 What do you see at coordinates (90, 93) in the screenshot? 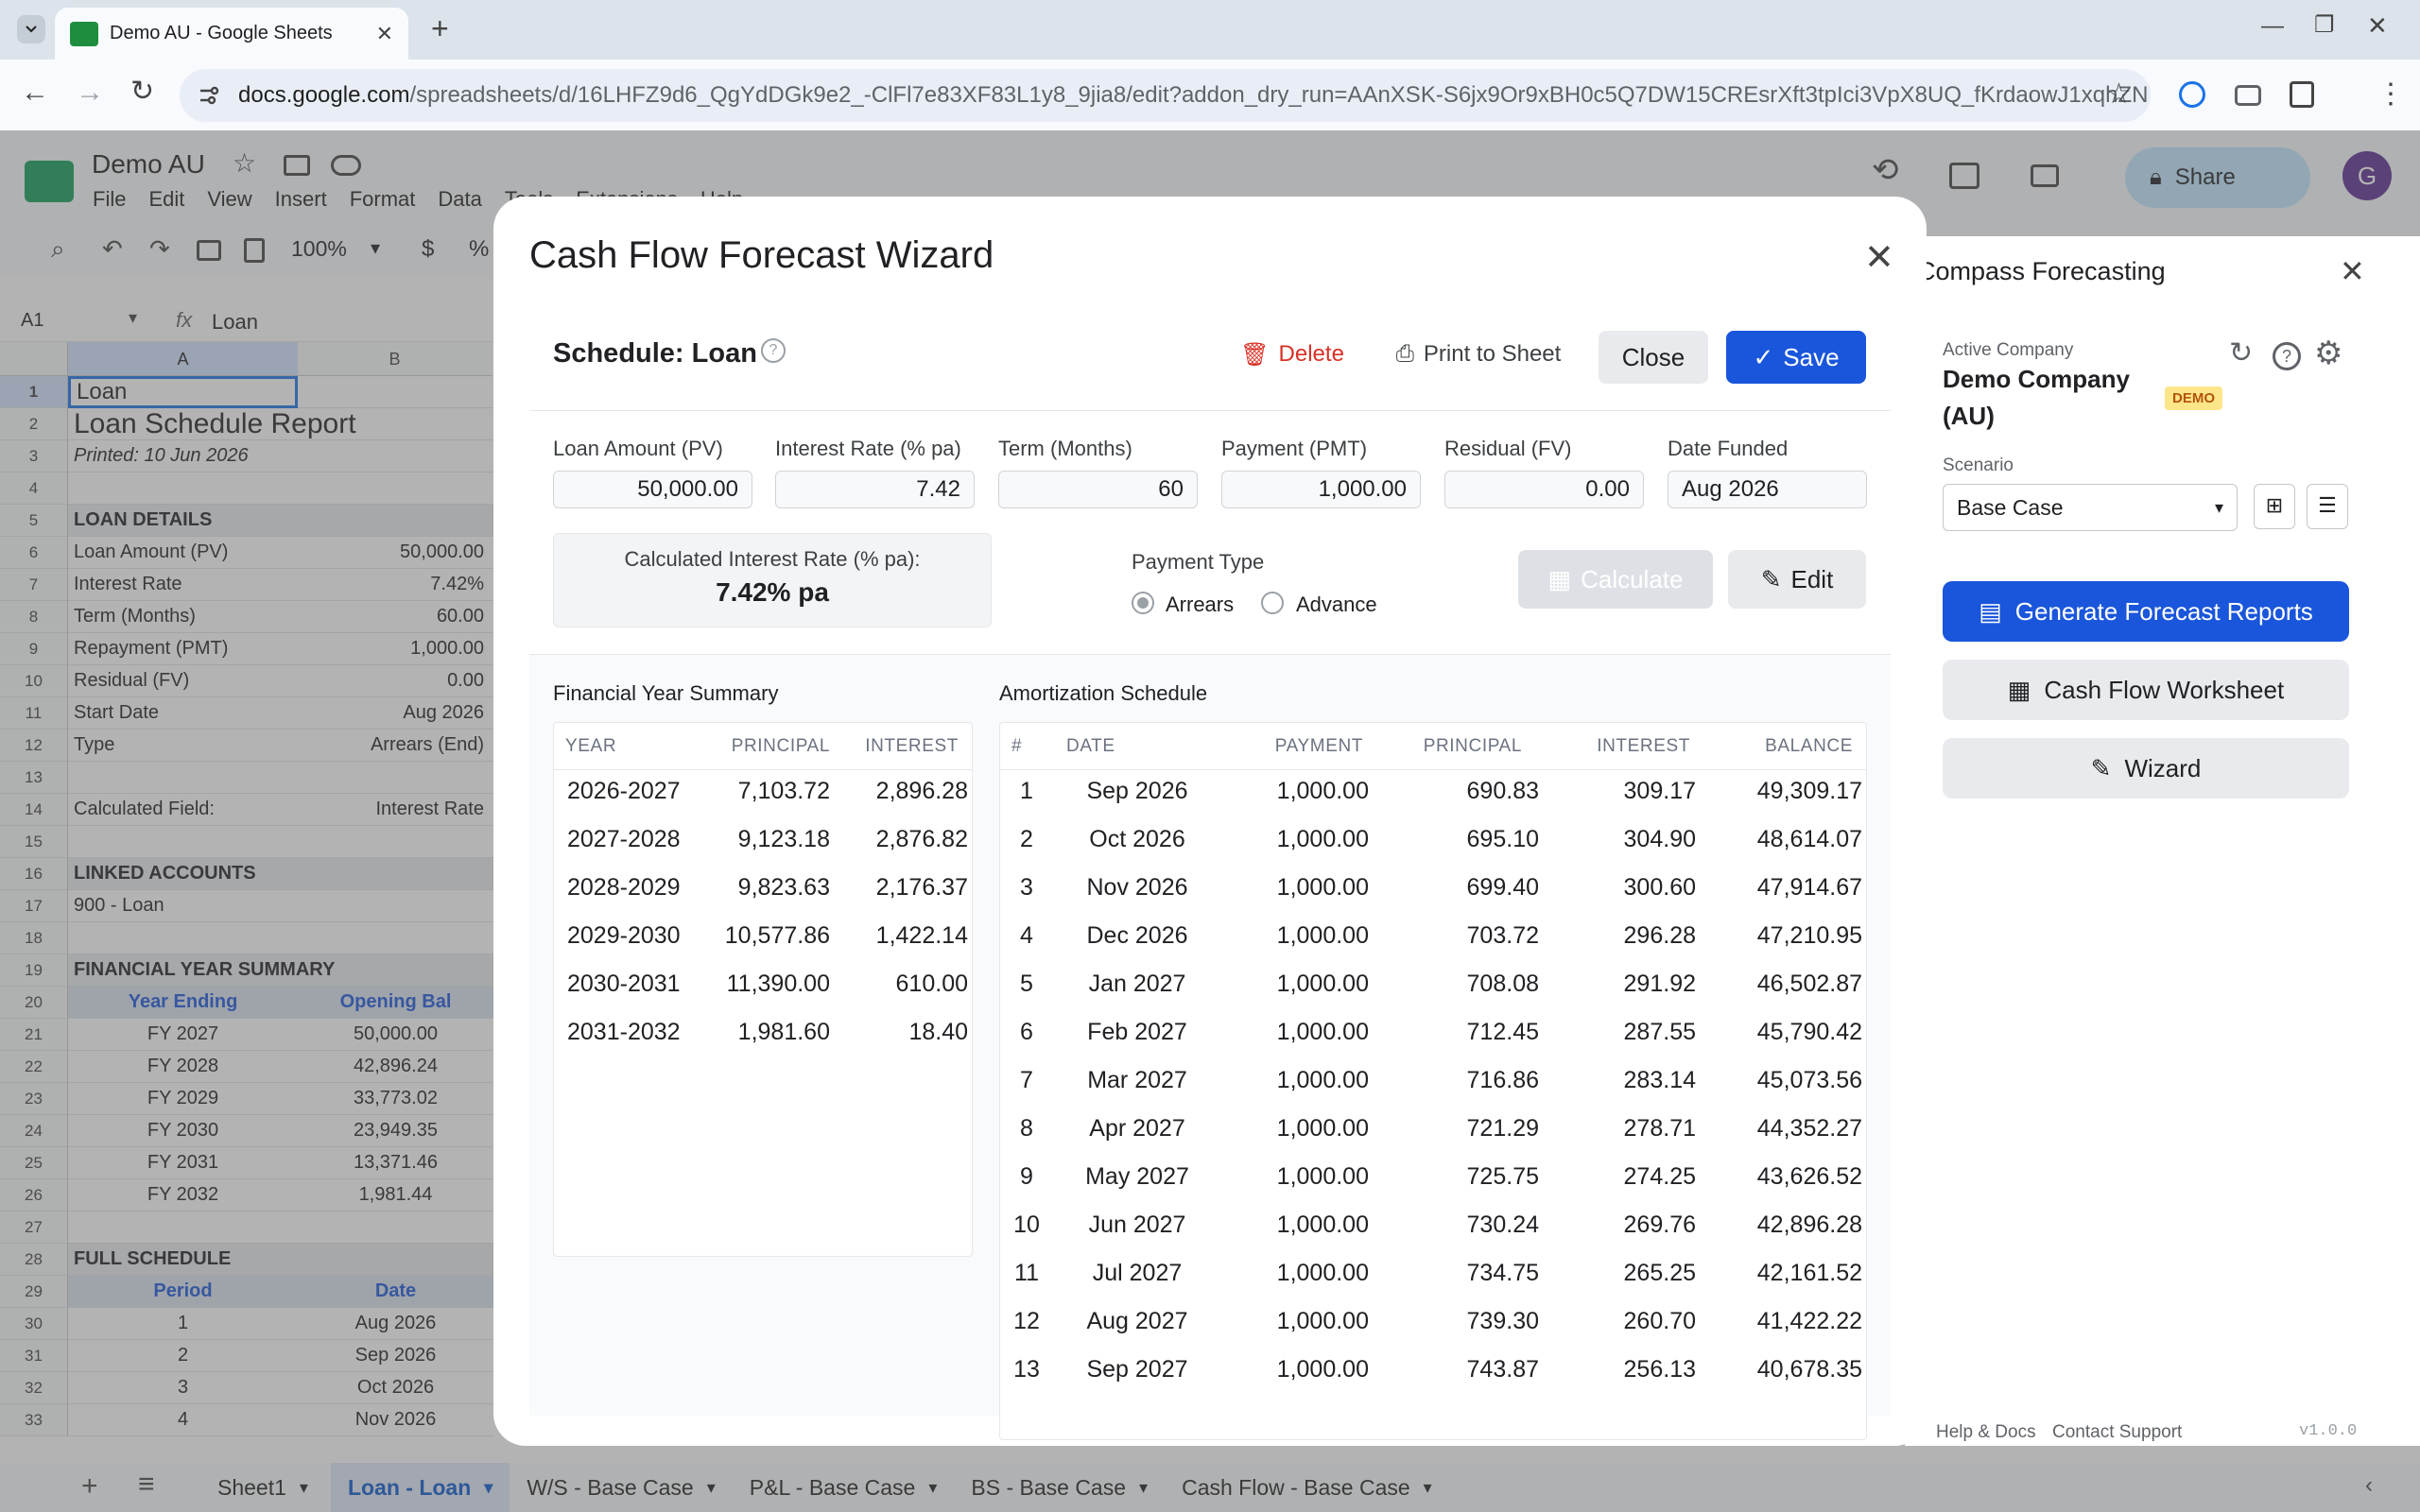
I see `forward-icon: →` at bounding box center [90, 93].